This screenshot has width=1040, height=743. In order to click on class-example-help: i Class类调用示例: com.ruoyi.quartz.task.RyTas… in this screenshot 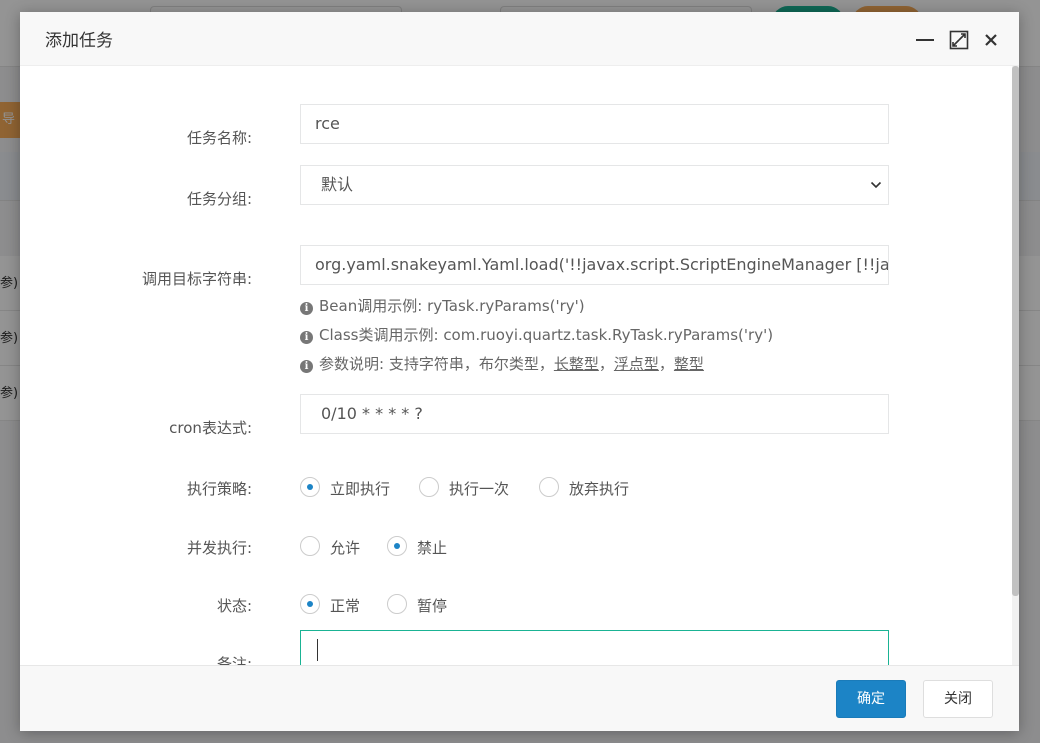, I will do `click(536, 334)`.